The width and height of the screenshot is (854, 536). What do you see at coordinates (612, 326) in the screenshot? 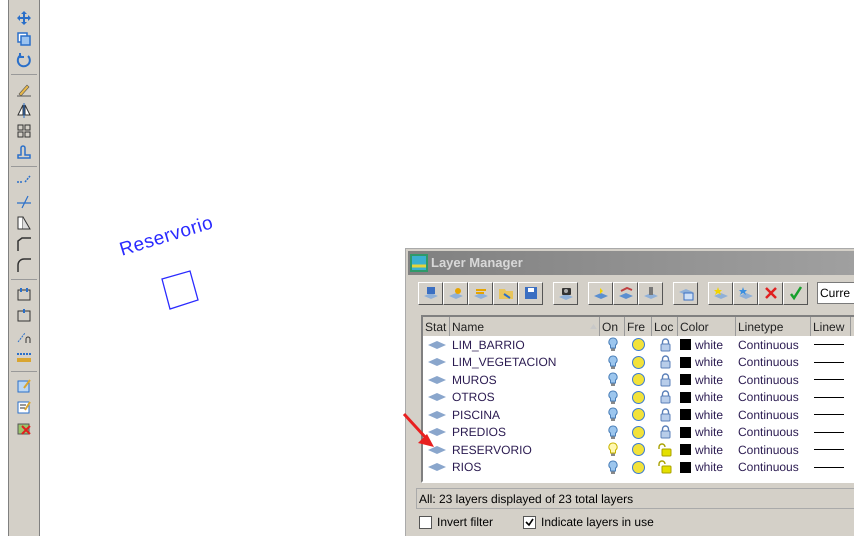
I see `column-header: On` at bounding box center [612, 326].